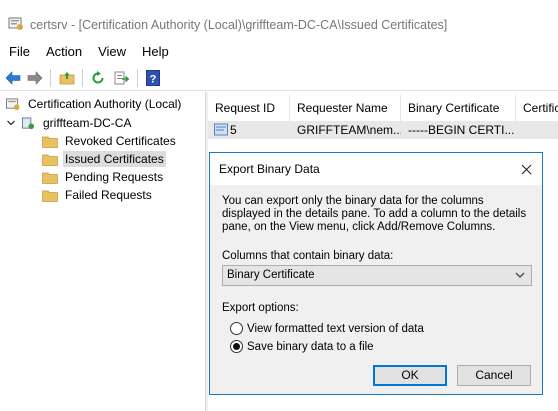 The height and width of the screenshot is (411, 558). What do you see at coordinates (28, 122) in the screenshot?
I see `ca-server-icon` at bounding box center [28, 122].